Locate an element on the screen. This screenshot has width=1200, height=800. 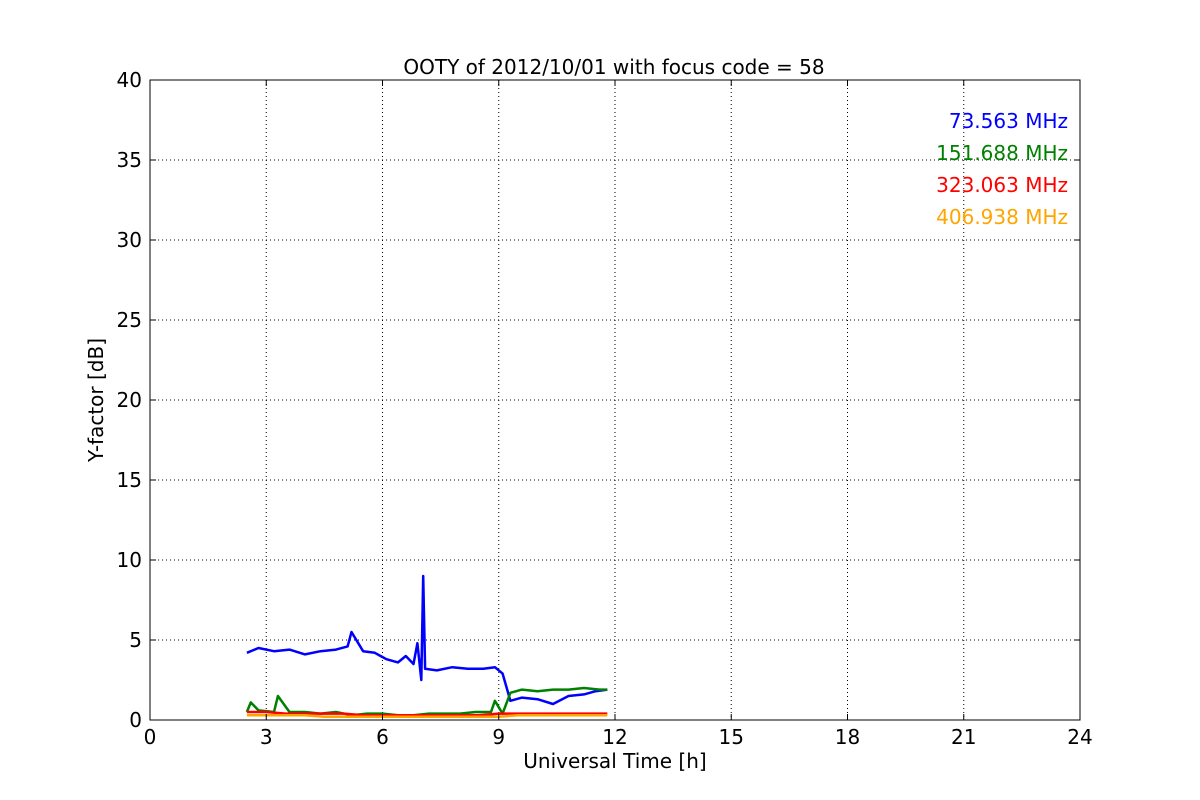
y-tick-label: 5 is located at coordinates (135, 640).